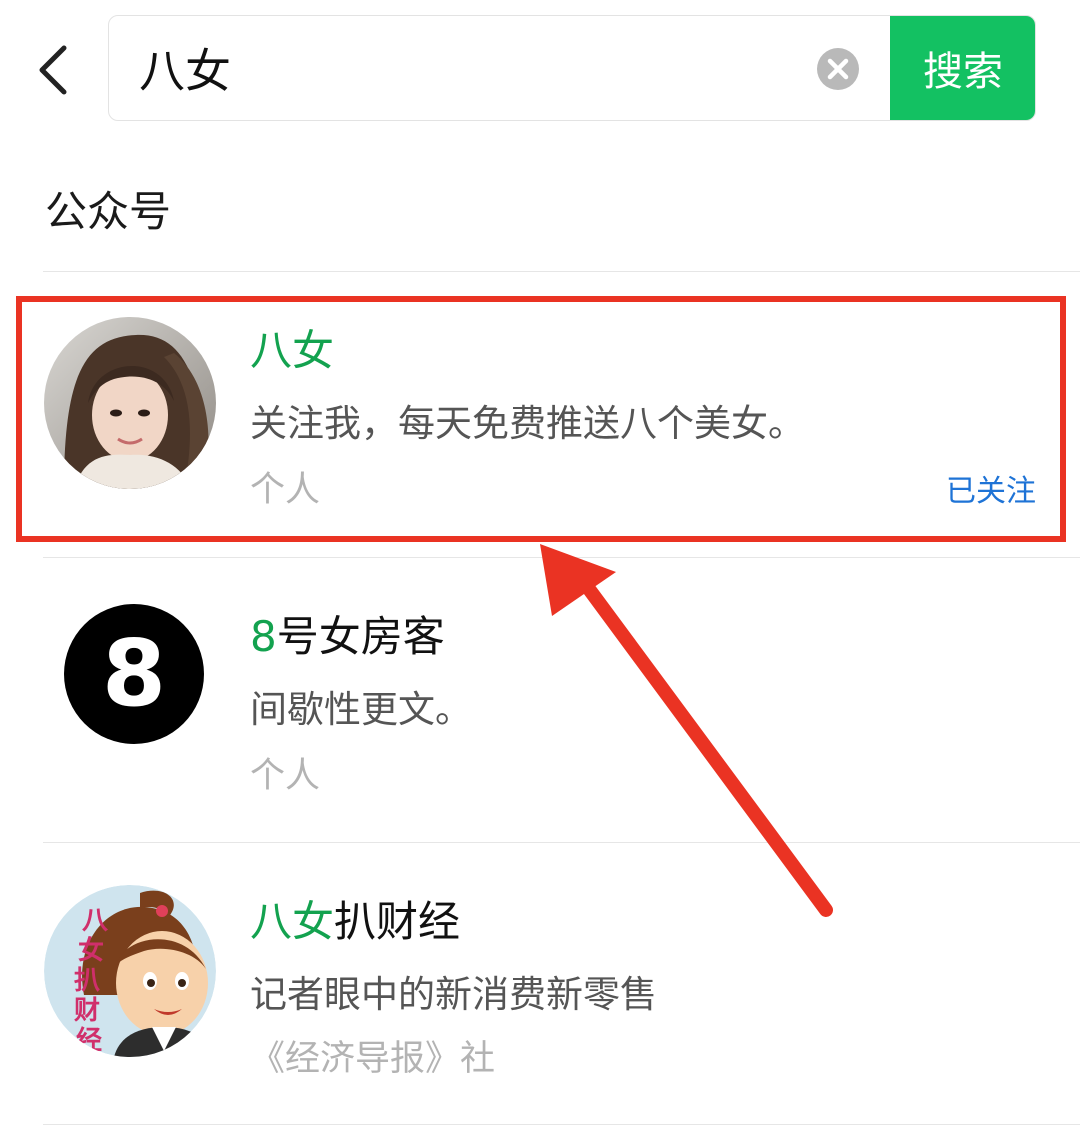 The width and height of the screenshot is (1080, 1126). I want to click on name-rest: 号女房客, so click(360, 636).